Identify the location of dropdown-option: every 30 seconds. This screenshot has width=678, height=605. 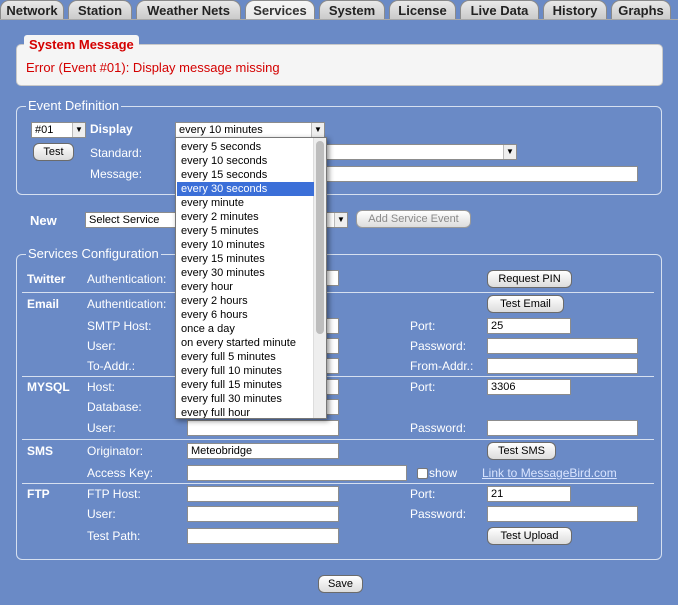
(245, 189).